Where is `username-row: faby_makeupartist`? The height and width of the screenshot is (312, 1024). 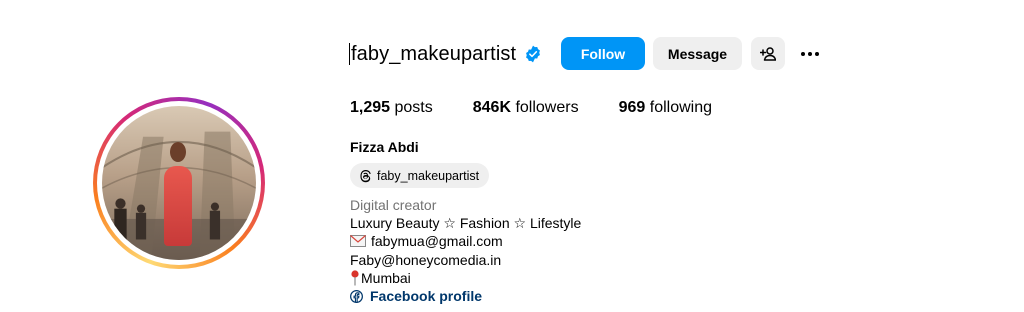
username-row: faby_makeupartist is located at coordinates (445, 54).